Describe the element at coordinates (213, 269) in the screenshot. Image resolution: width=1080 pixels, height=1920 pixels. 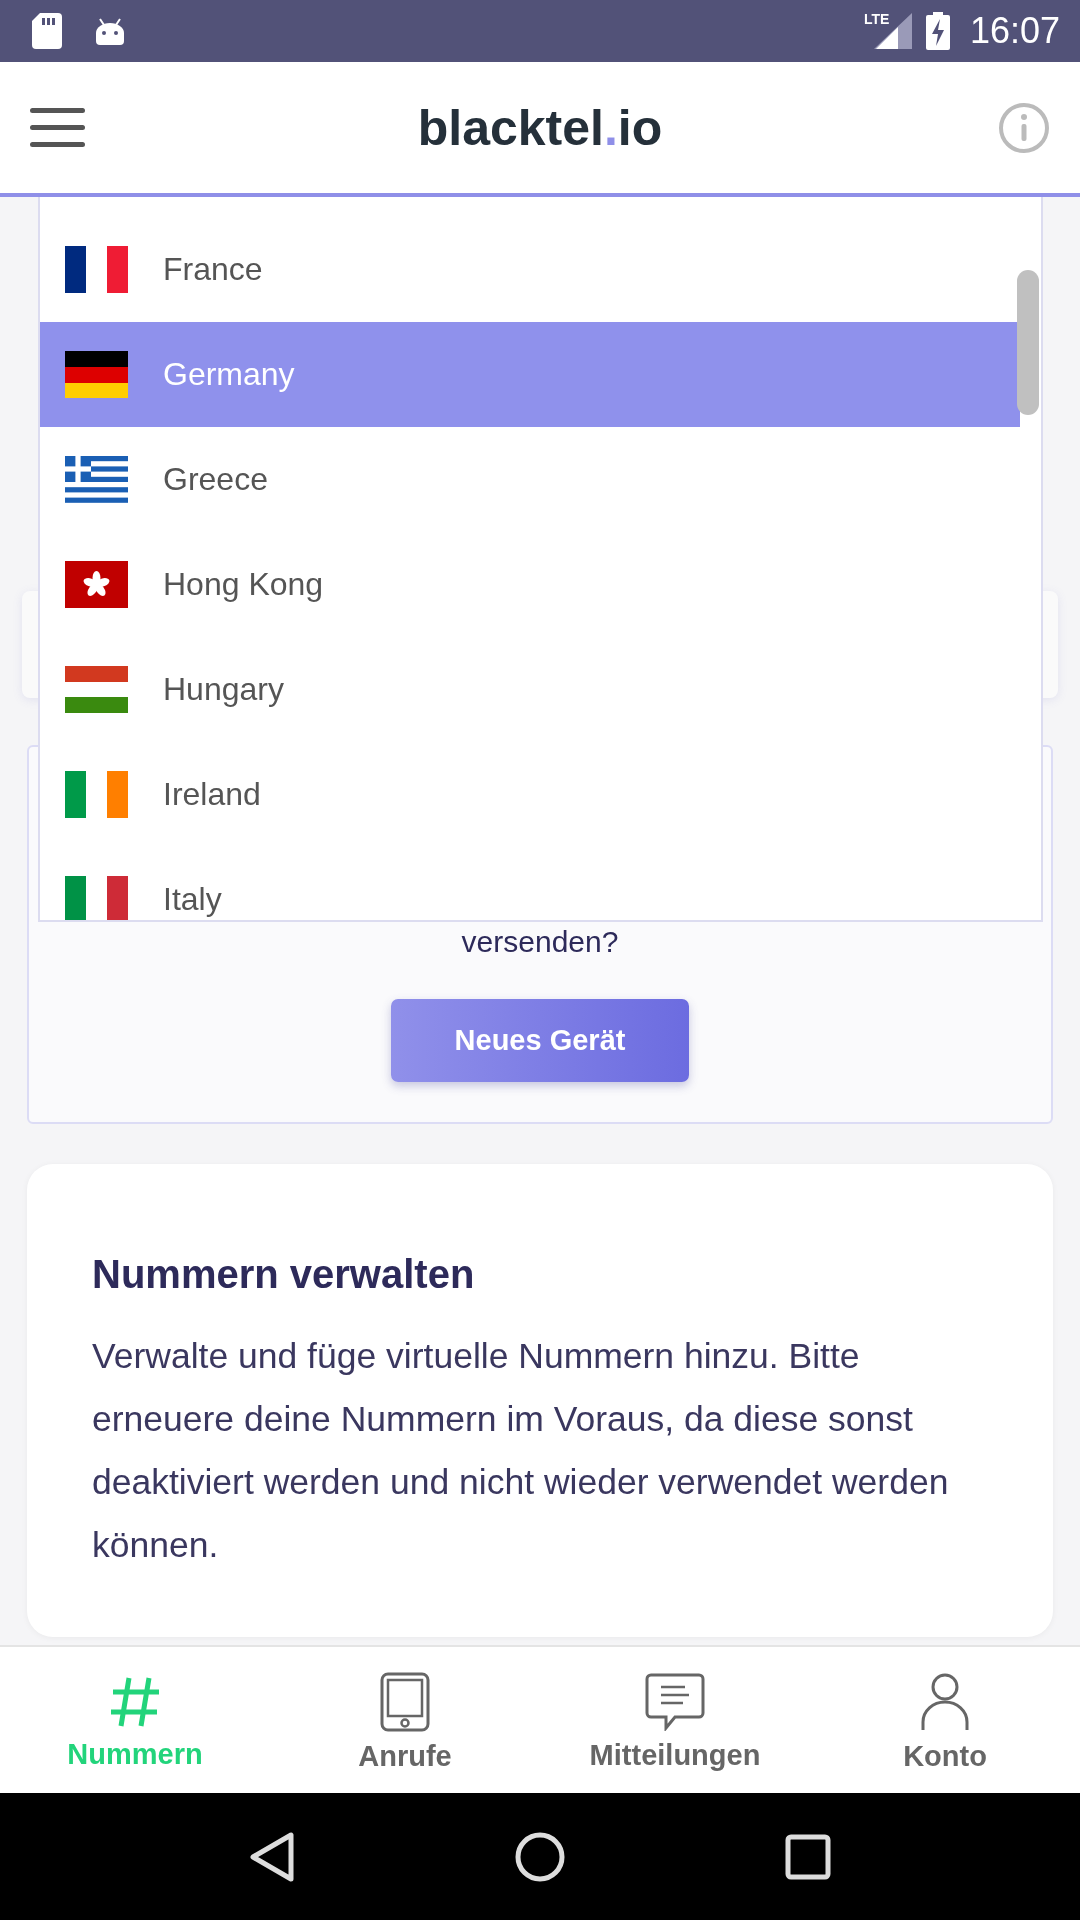
I see `country-name: France` at that location.